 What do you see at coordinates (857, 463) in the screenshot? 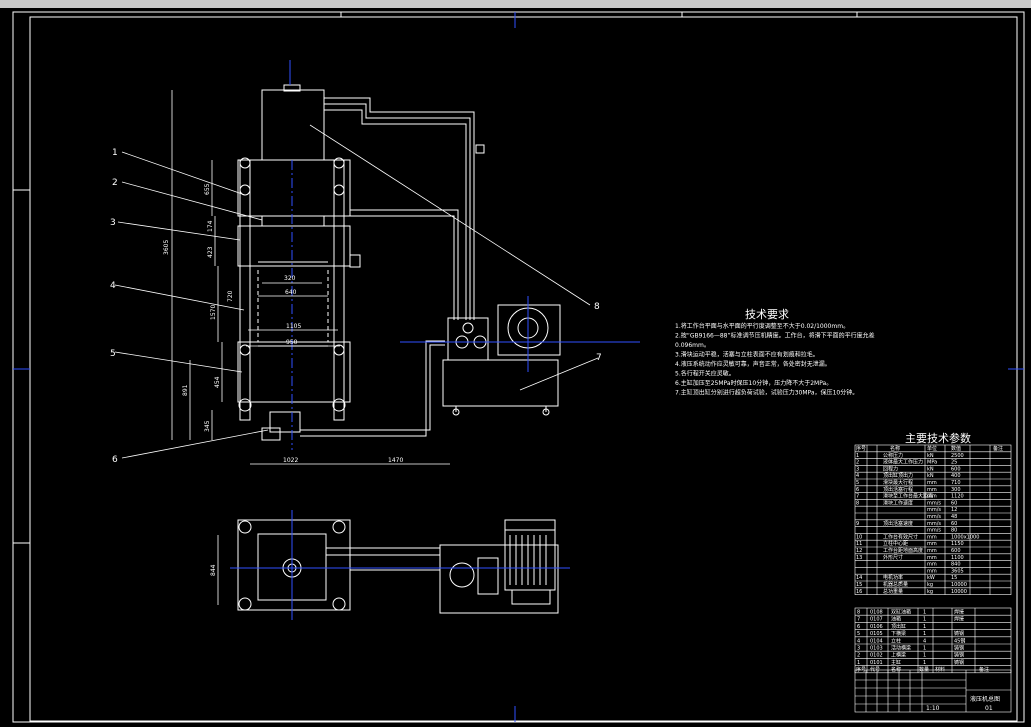
I see `params-cell: 2` at bounding box center [857, 463].